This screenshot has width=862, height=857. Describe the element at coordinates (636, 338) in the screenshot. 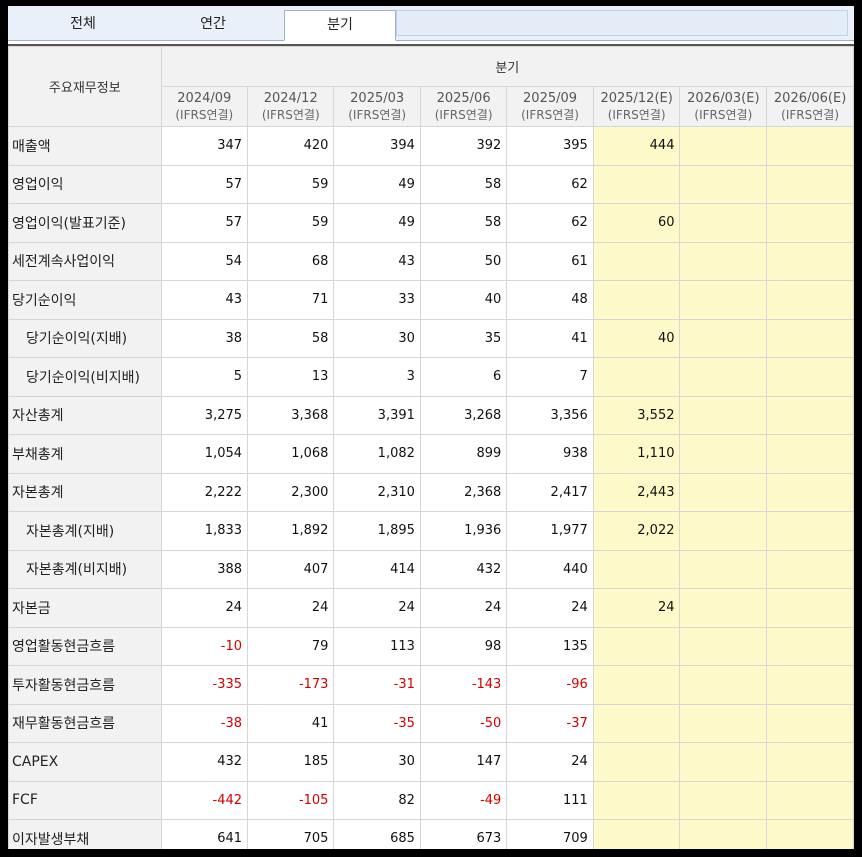

I see `value-cell: 40` at that location.